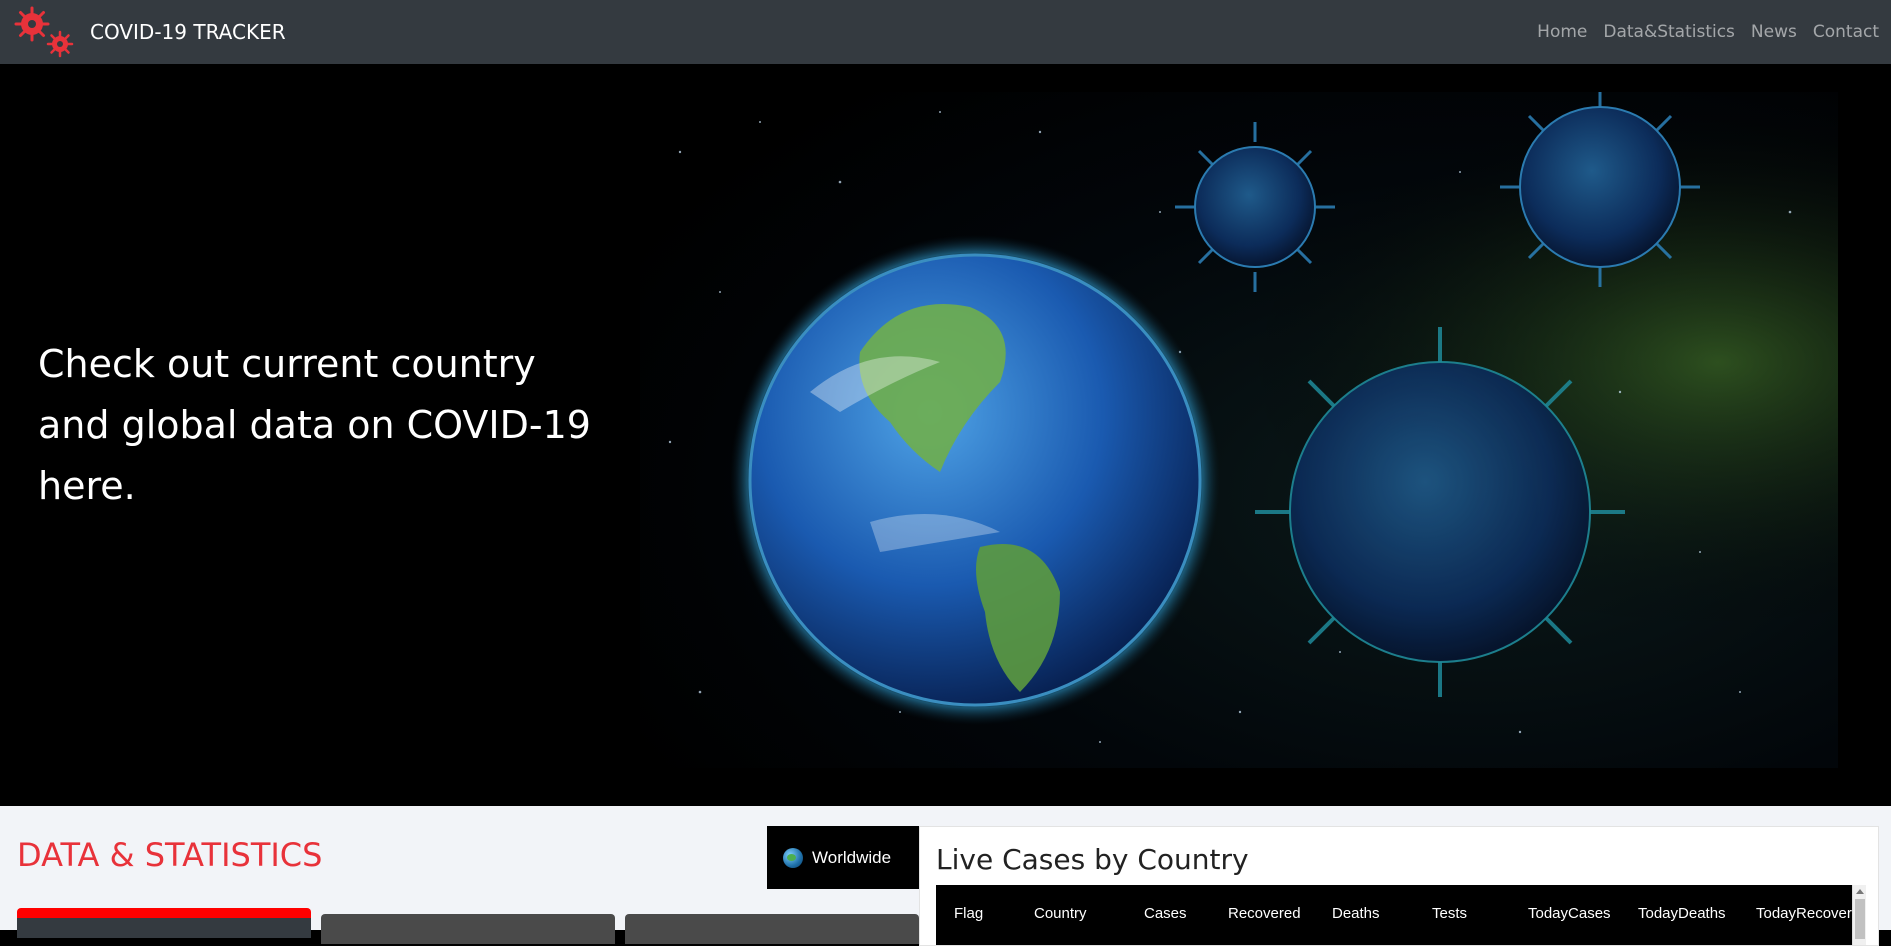 The width and height of the screenshot is (1891, 946). Describe the element at coordinates (968, 913) in the screenshot. I see `column-flag: Flag` at that location.